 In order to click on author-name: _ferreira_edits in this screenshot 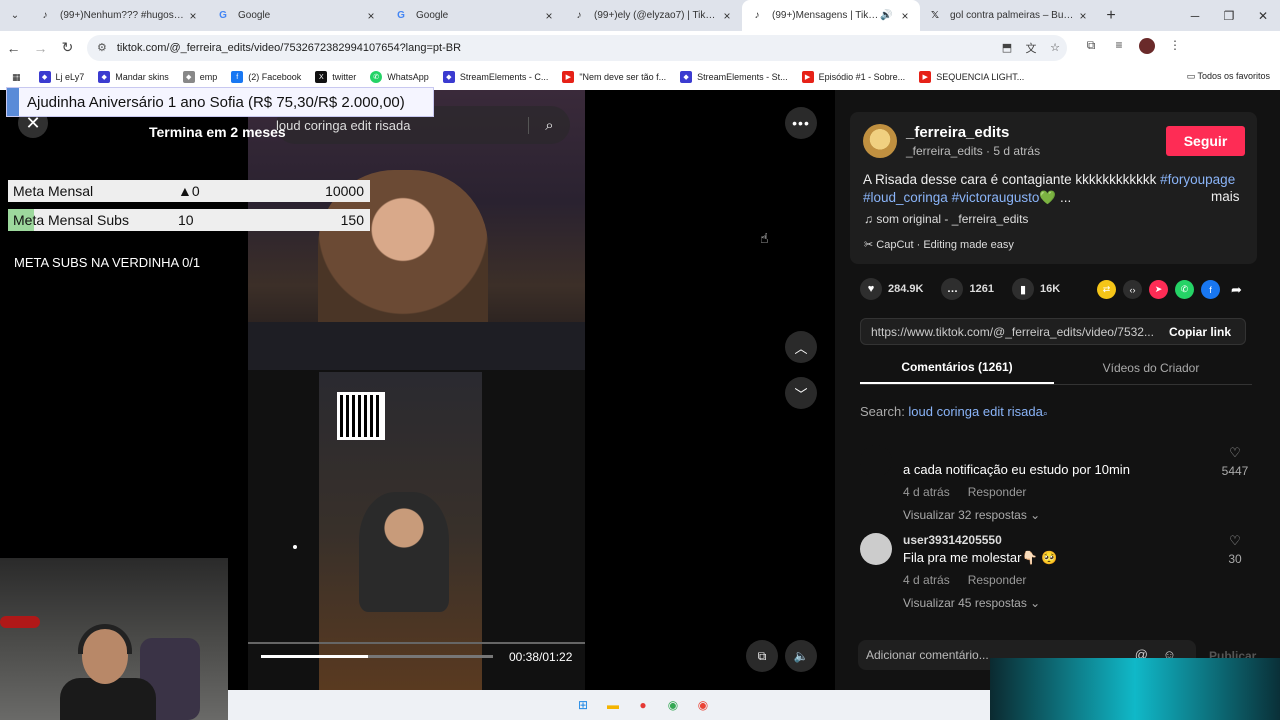, I will do `click(957, 132)`.